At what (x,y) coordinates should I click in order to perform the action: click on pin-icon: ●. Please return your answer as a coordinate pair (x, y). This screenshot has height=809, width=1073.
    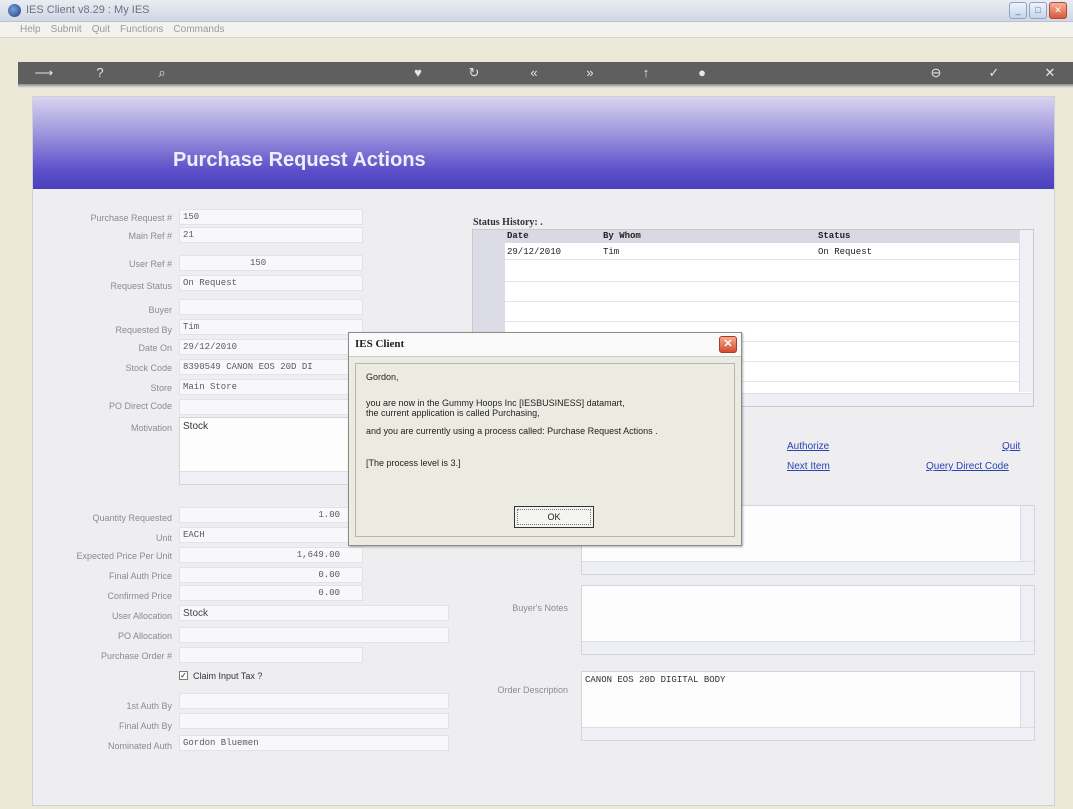
    Looking at the image, I should click on (702, 73).